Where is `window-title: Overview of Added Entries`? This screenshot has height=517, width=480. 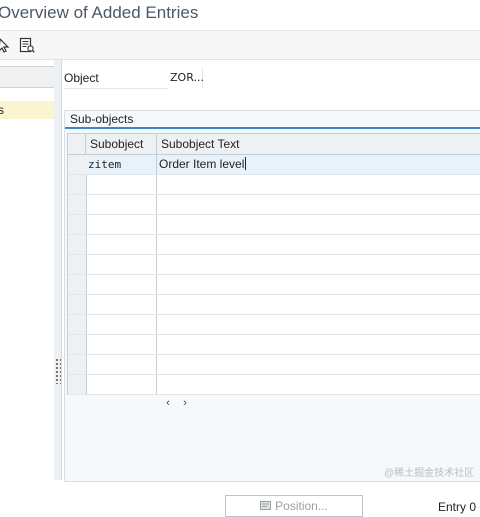
window-title: Overview of Added Entries is located at coordinates (99, 12).